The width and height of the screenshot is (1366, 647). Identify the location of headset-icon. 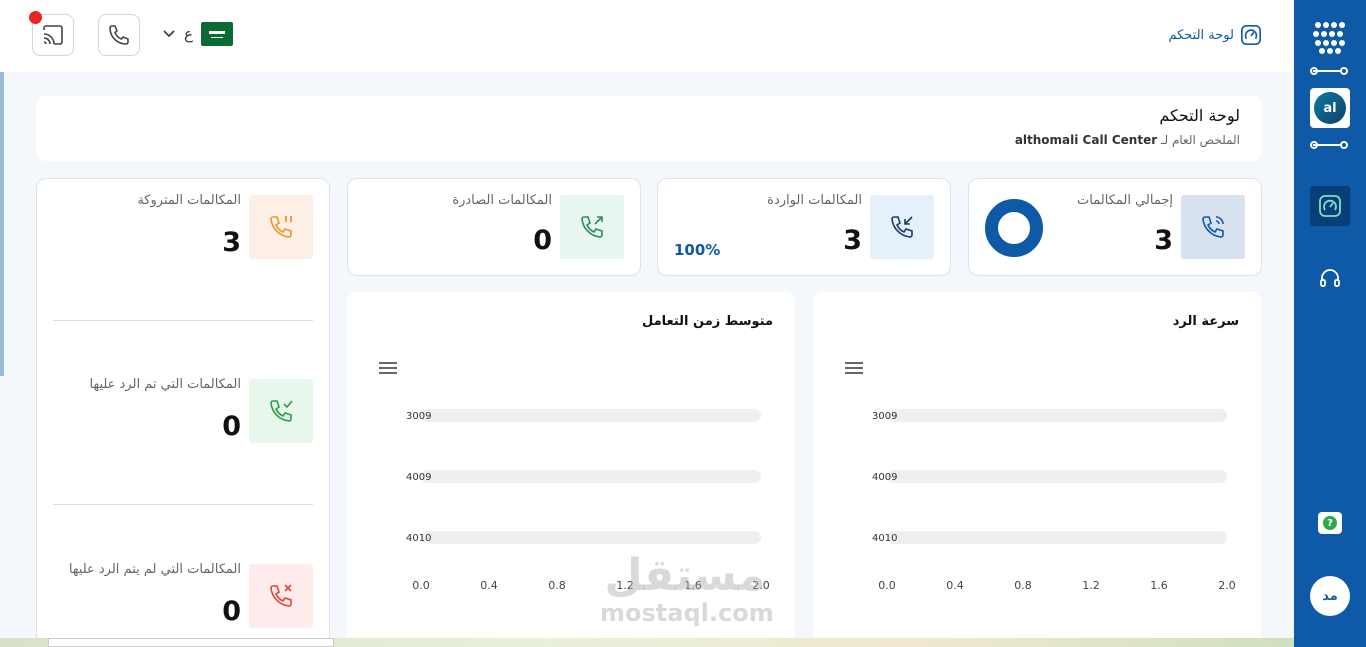
(1330, 278).